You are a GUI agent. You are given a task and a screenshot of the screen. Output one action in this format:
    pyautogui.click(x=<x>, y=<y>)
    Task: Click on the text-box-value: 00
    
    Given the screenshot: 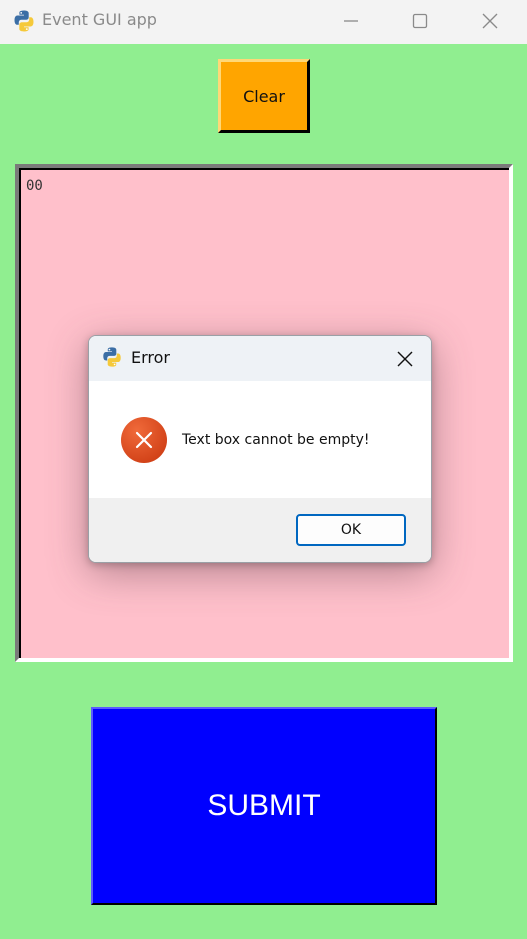 What is the action you would take?
    pyautogui.click(x=34, y=186)
    